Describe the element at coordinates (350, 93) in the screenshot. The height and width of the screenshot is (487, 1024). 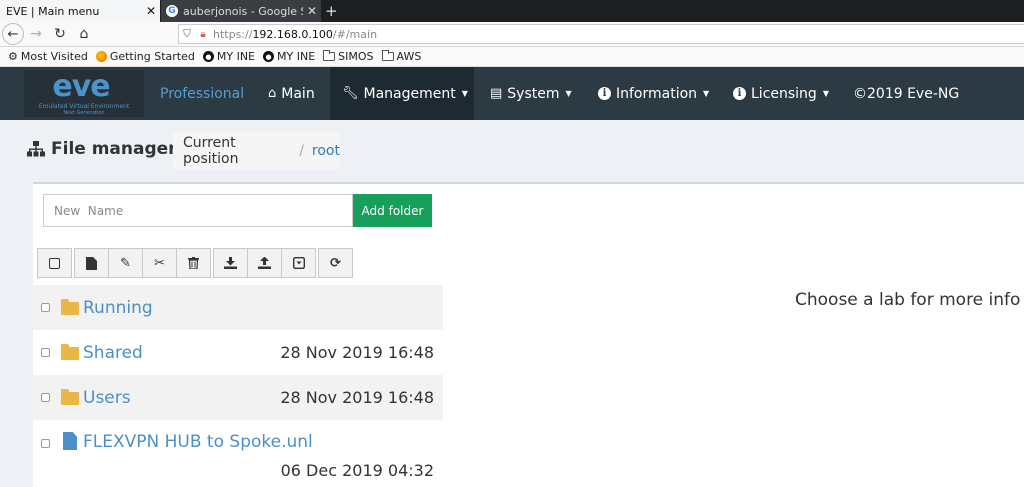
I see `wrench-icon: 🔧︎` at that location.